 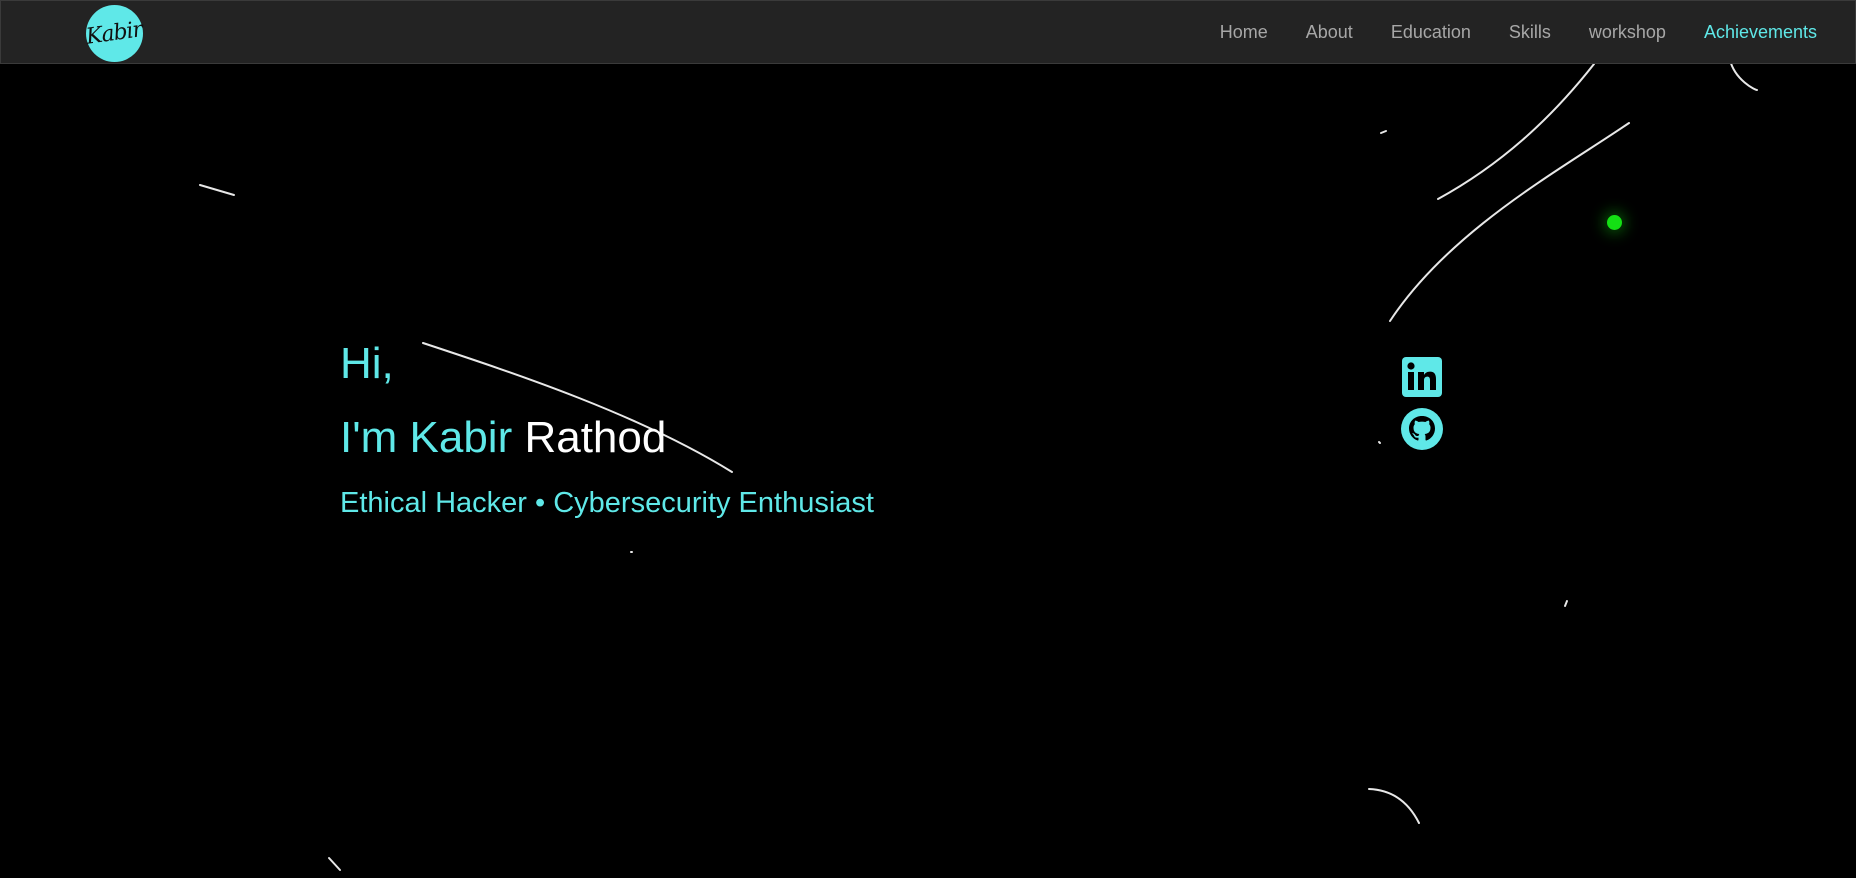 I want to click on logo: Kabir, so click(x=114, y=33).